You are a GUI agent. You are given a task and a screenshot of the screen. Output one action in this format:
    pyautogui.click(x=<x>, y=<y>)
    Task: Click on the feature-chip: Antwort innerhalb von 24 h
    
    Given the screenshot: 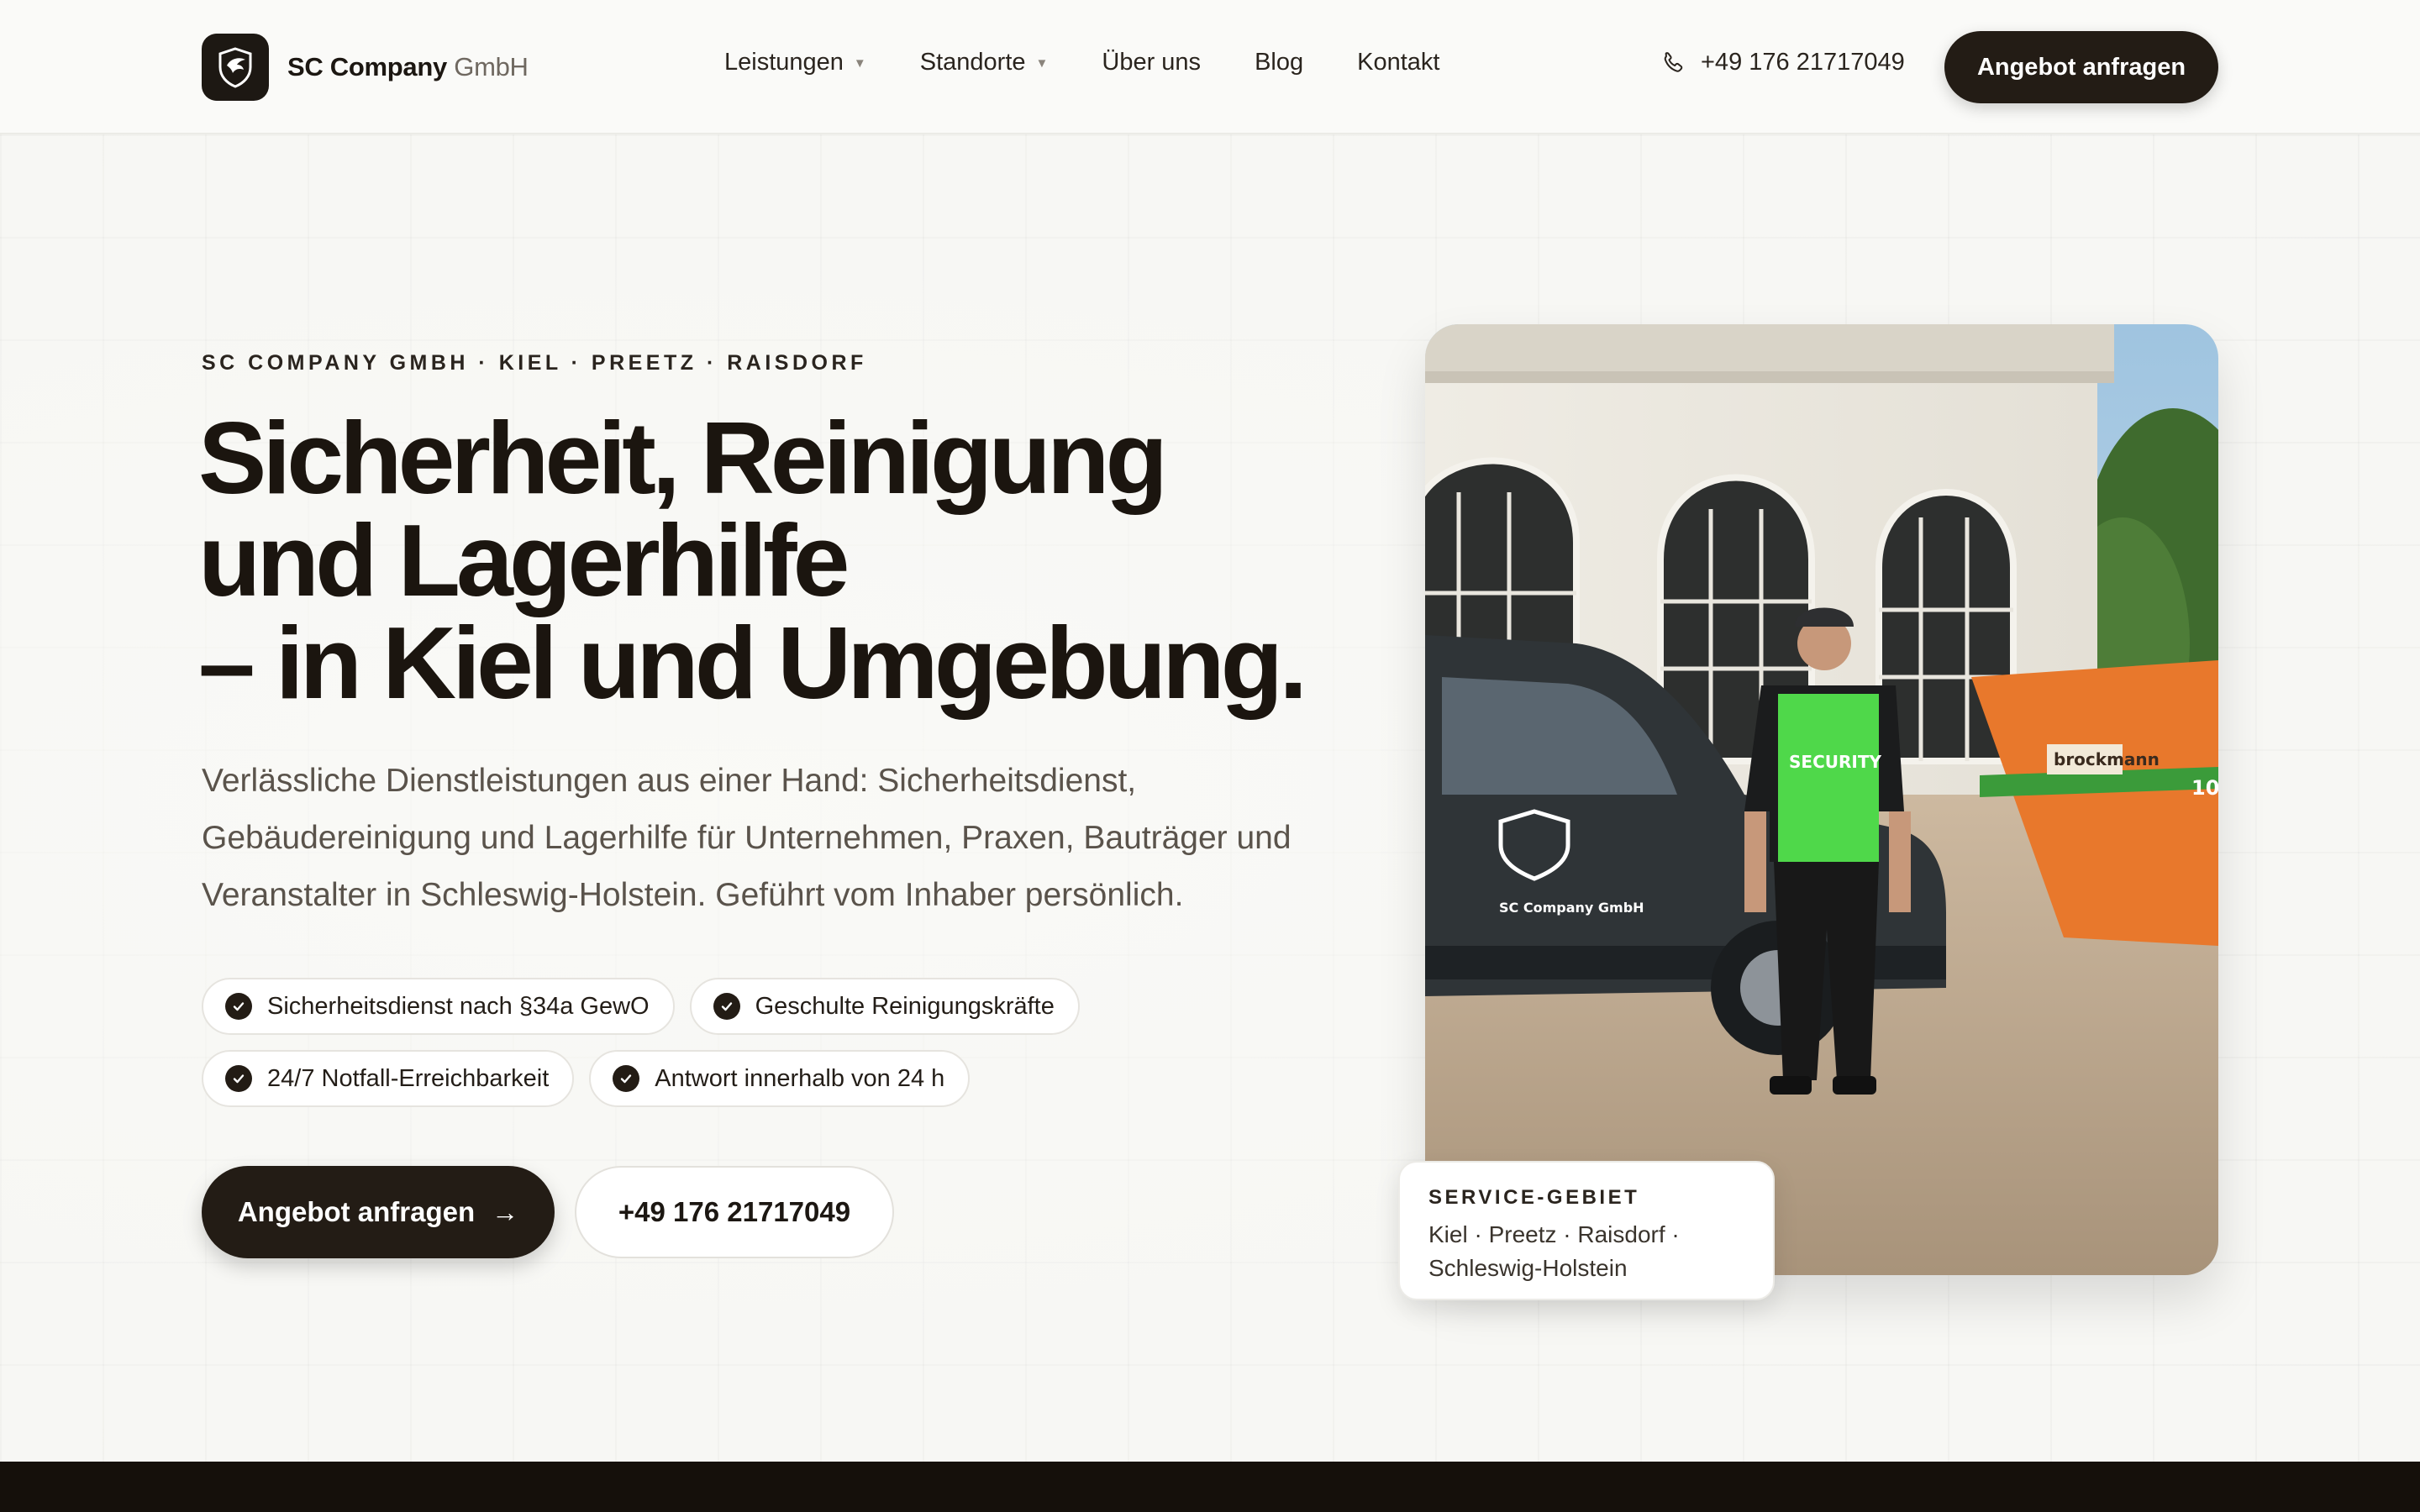 What is the action you would take?
    pyautogui.click(x=780, y=1078)
    